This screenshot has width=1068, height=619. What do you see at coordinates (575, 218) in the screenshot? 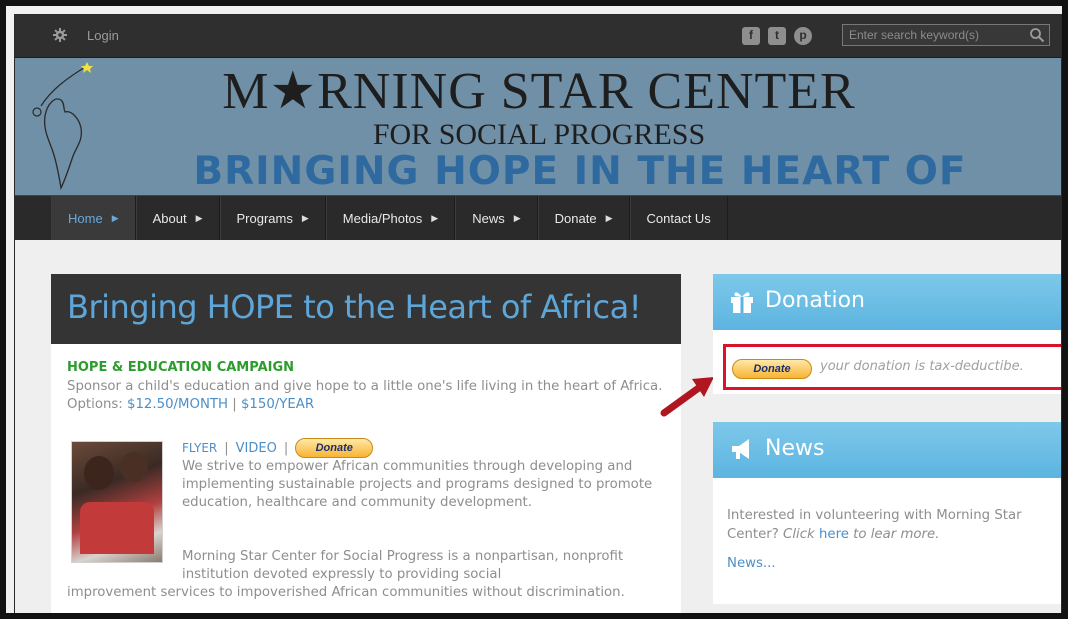
I see `nav-item-label: Donate` at bounding box center [575, 218].